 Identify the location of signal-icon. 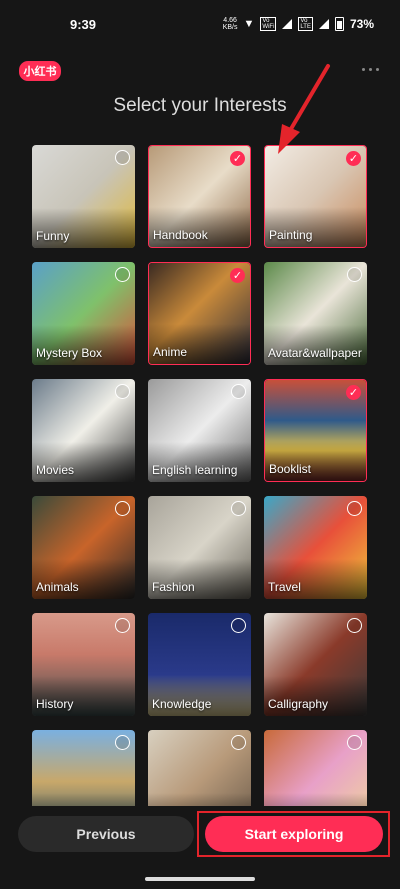
(287, 24).